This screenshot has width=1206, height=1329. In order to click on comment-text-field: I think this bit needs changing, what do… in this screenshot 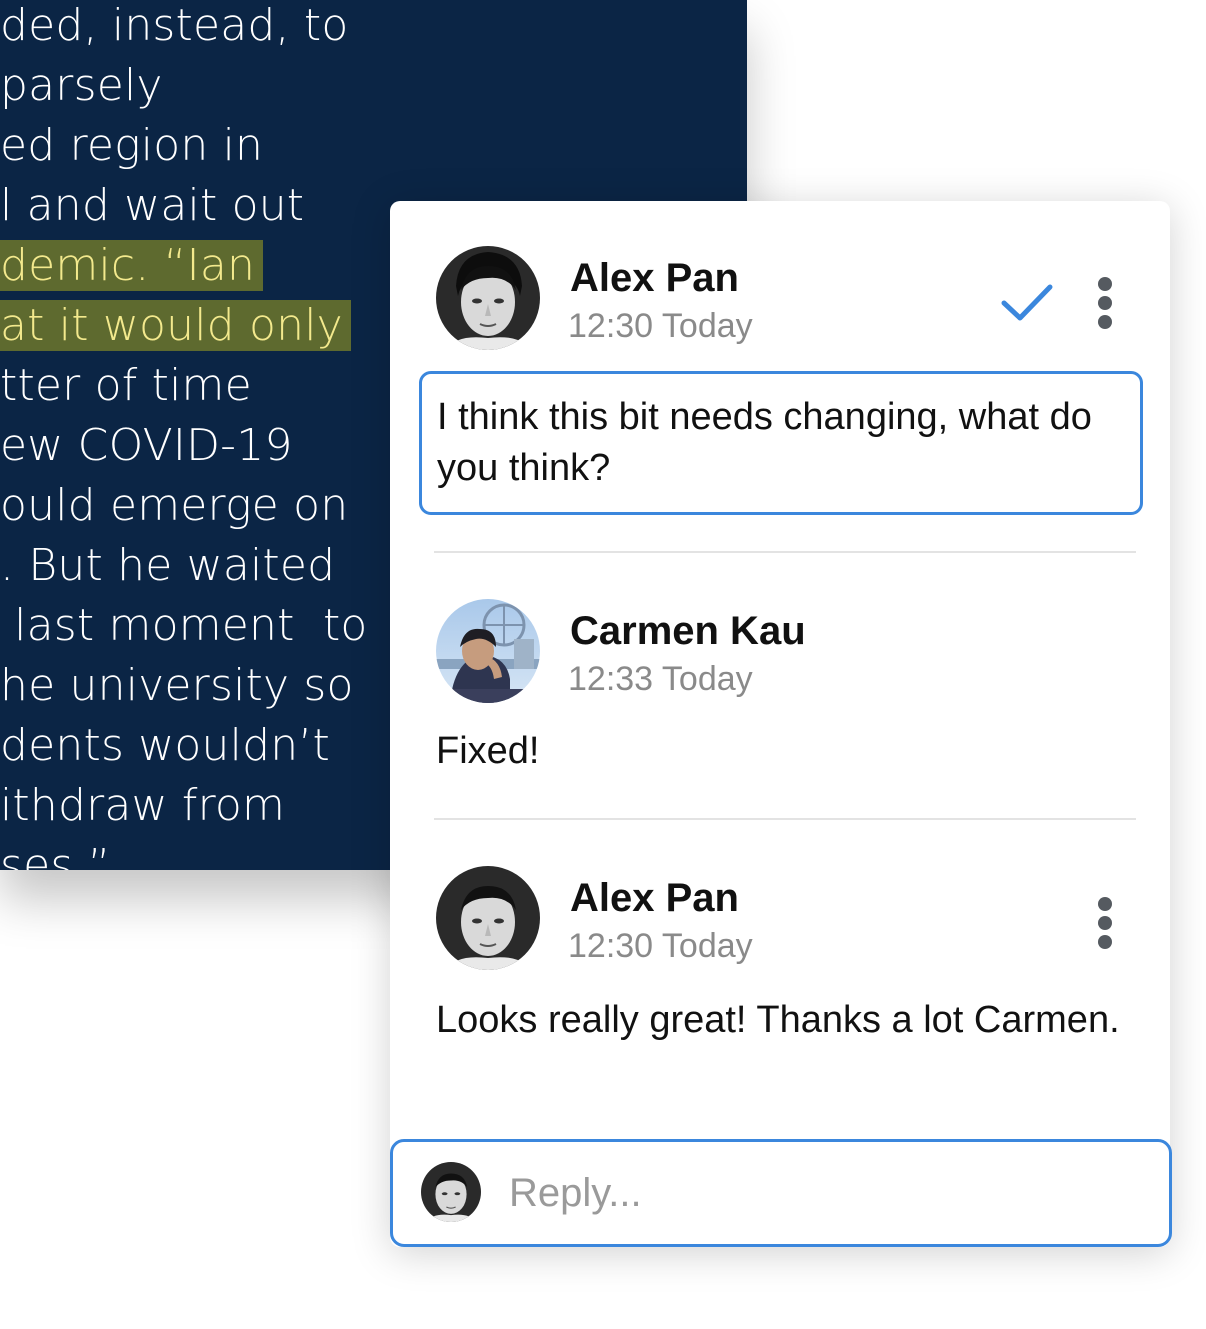, I will do `click(781, 443)`.